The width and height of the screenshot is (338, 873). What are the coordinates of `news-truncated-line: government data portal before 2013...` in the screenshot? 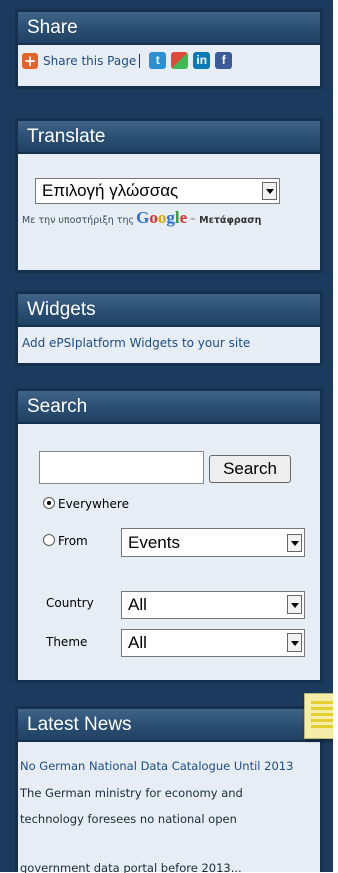 It's located at (165, 867).